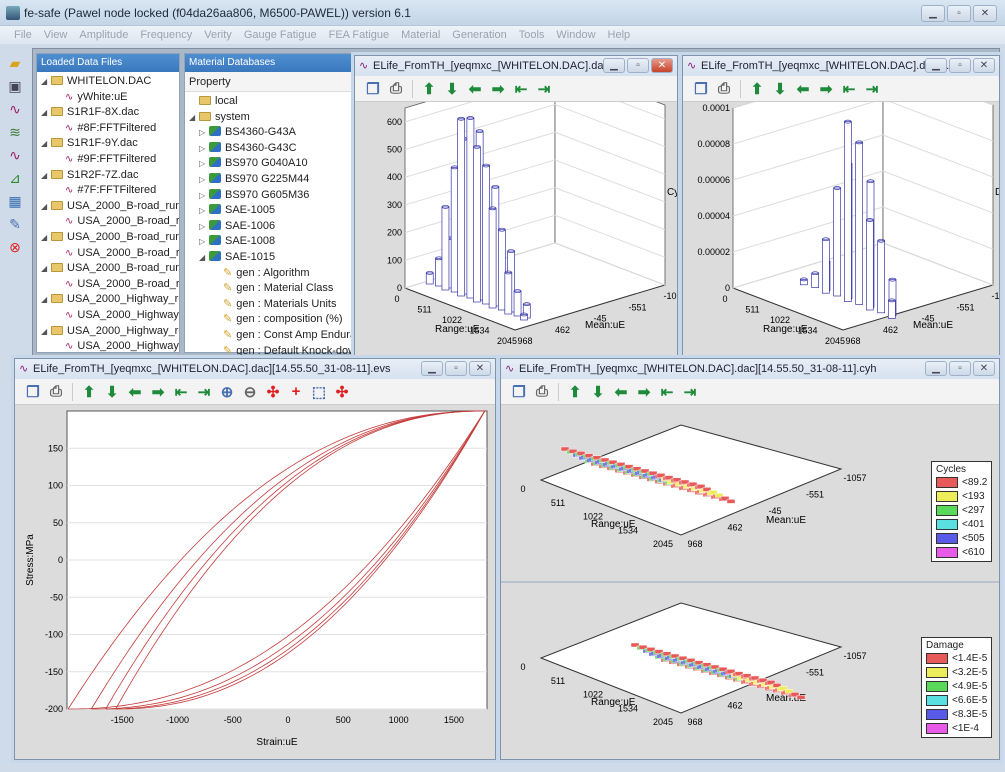 This screenshot has width=1005, height=772. I want to click on file-tree-signal: ∿ #8F:FFTFiltered, so click(108, 129).